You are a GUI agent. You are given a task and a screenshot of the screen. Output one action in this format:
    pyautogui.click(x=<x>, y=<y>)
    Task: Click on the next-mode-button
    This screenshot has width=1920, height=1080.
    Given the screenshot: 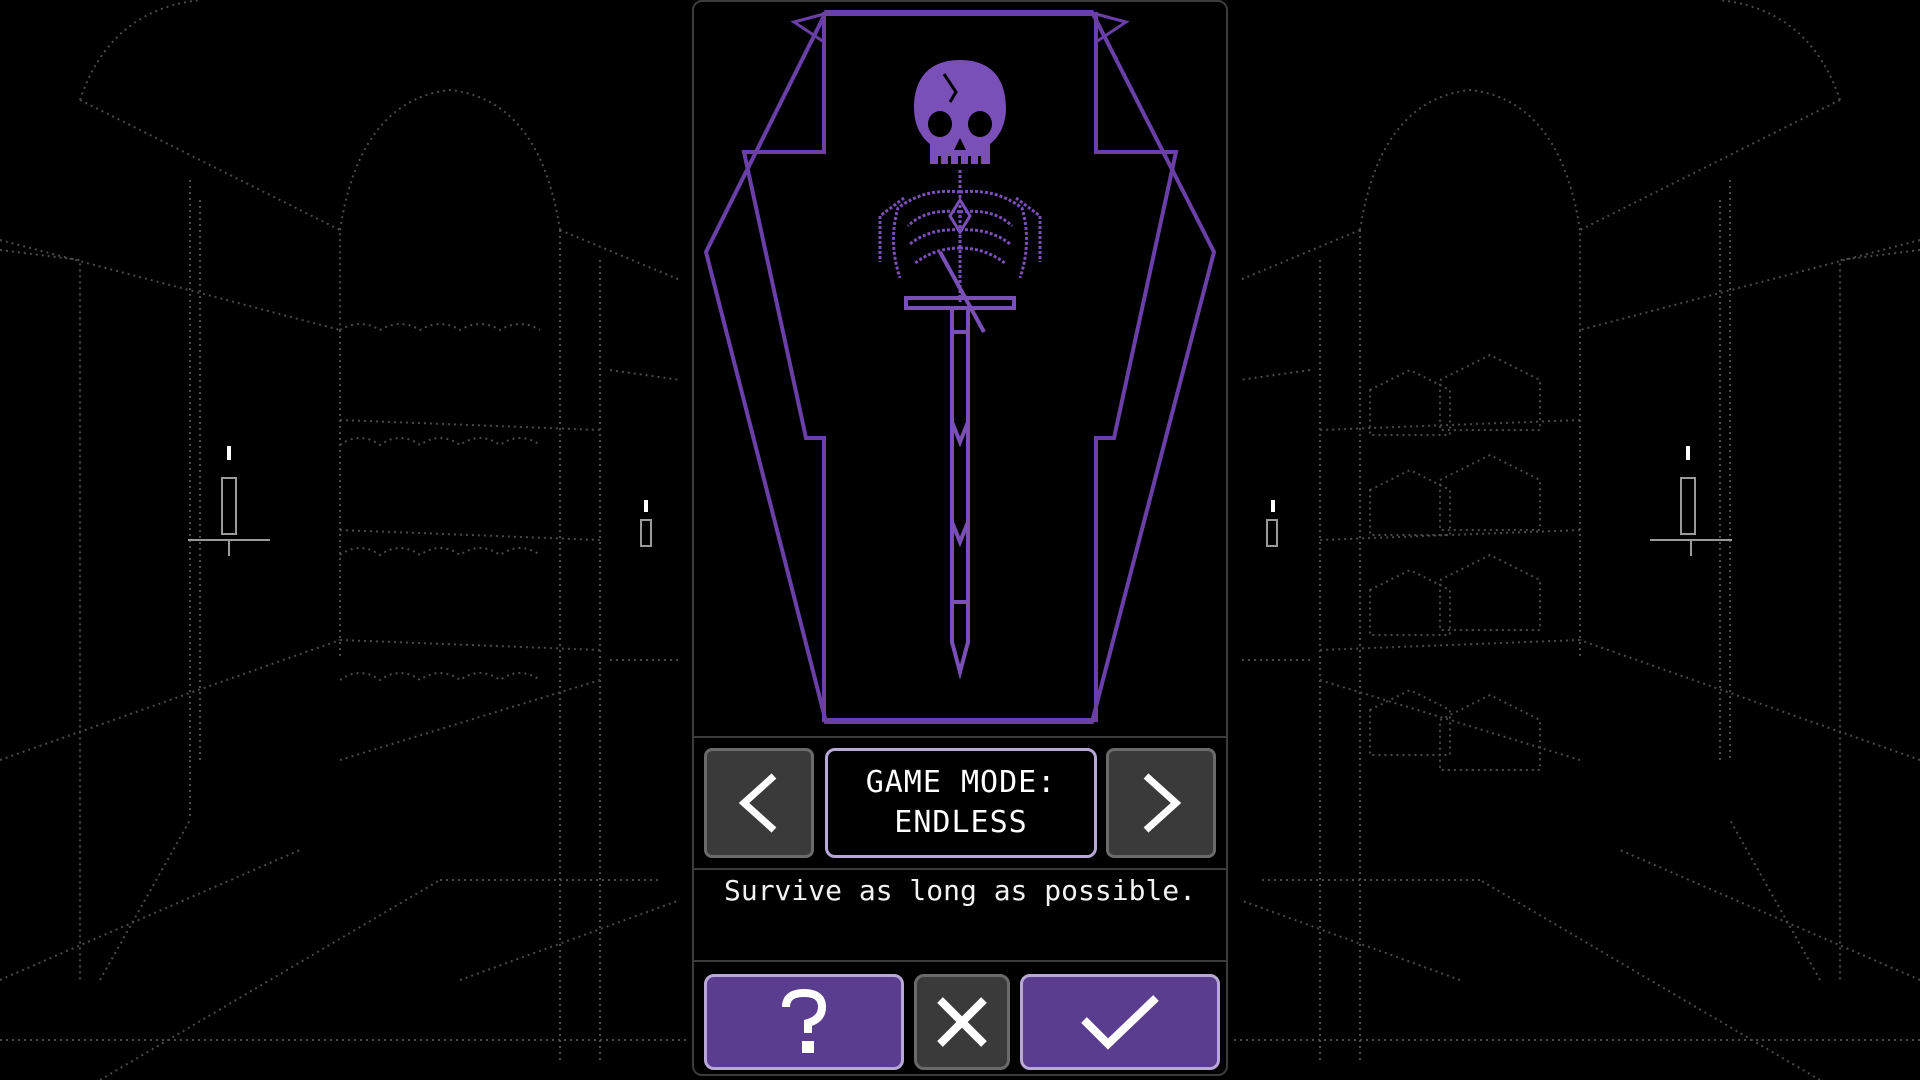 What is the action you would take?
    pyautogui.click(x=1161, y=803)
    